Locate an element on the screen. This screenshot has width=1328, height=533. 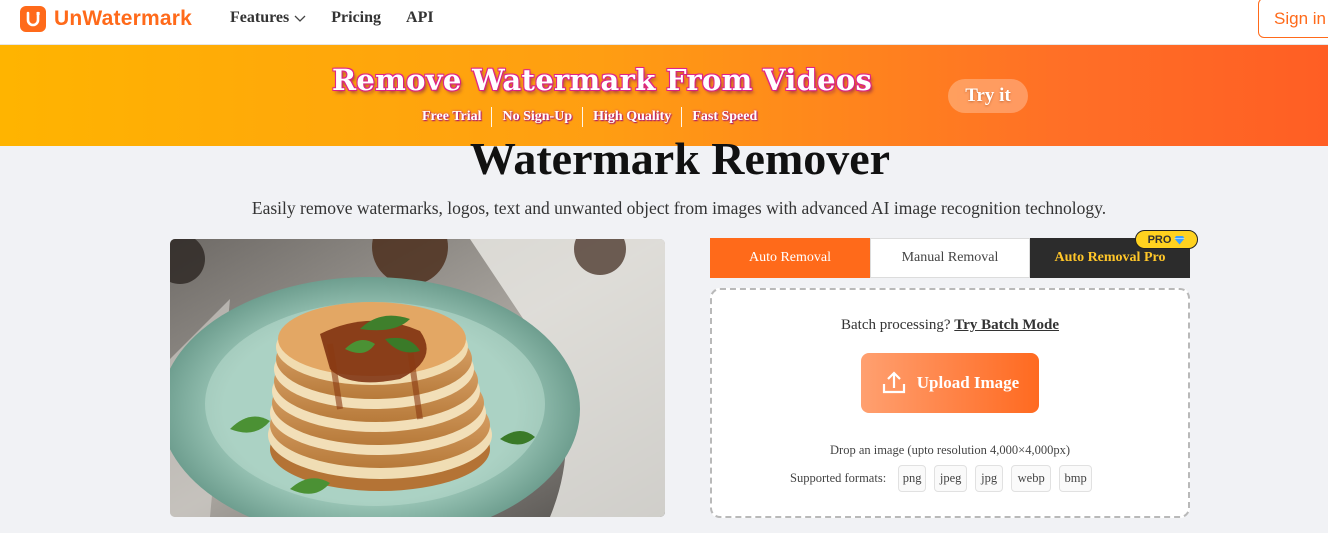
tab-manual-removal: Manual Removal is located at coordinates (950, 258).